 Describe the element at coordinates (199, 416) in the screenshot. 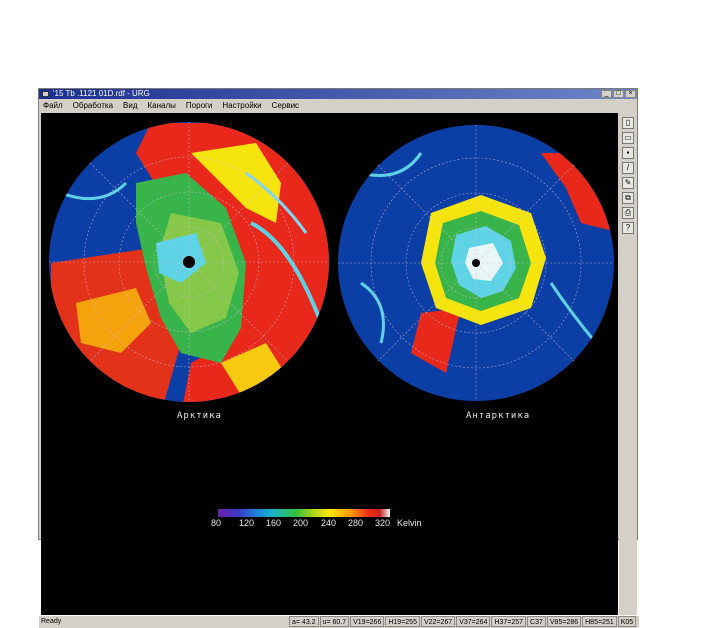

I see `arctic-label: Арктика` at that location.